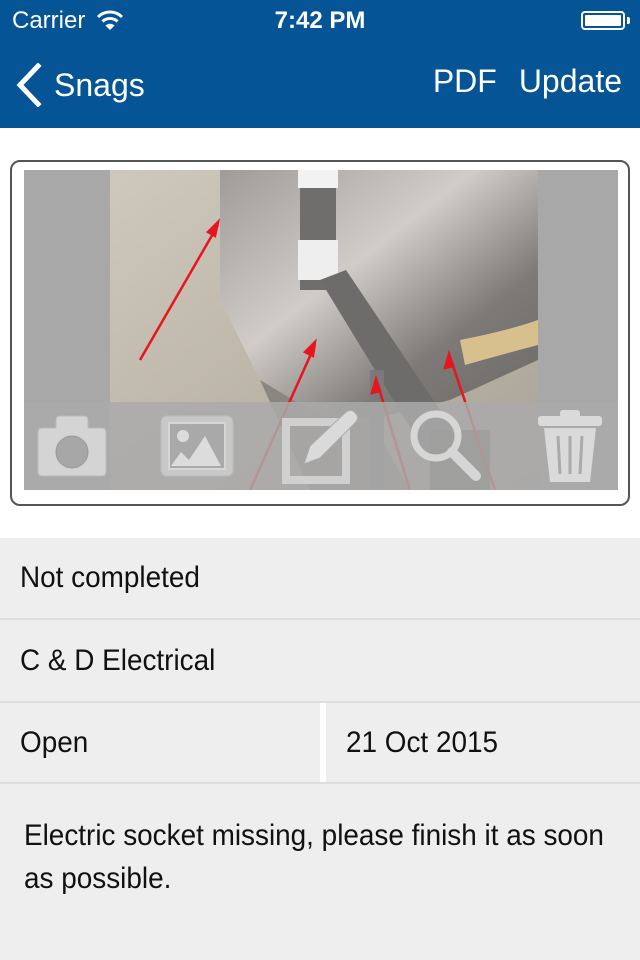 The image size is (640, 960). Describe the element at coordinates (422, 742) in the screenshot. I see `snag-date: 21 Oct 2015` at that location.